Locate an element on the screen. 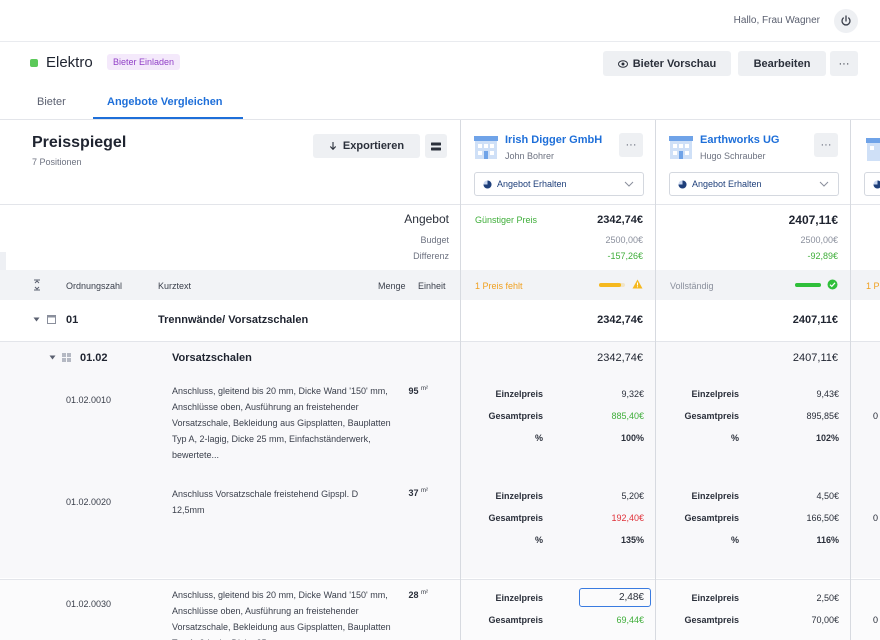 The image size is (880, 640). user-greeting: Hallo, Frau Wagner is located at coordinates (776, 20).